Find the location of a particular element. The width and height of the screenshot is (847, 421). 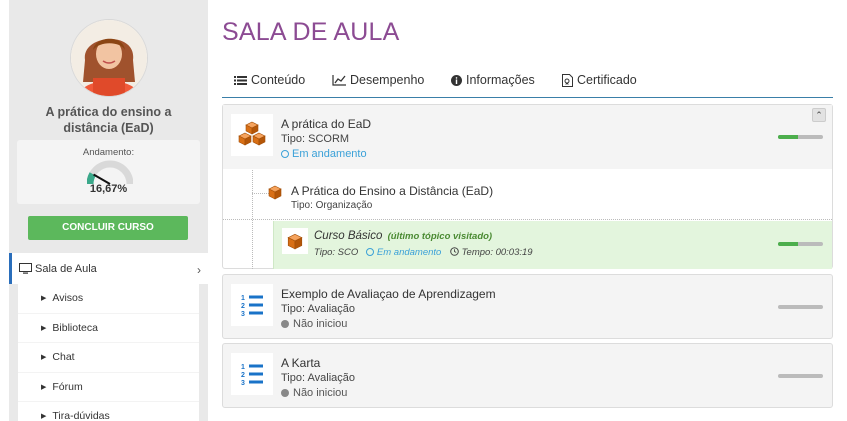

progress-card: Andamento: 16,67% is located at coordinates (108, 172).